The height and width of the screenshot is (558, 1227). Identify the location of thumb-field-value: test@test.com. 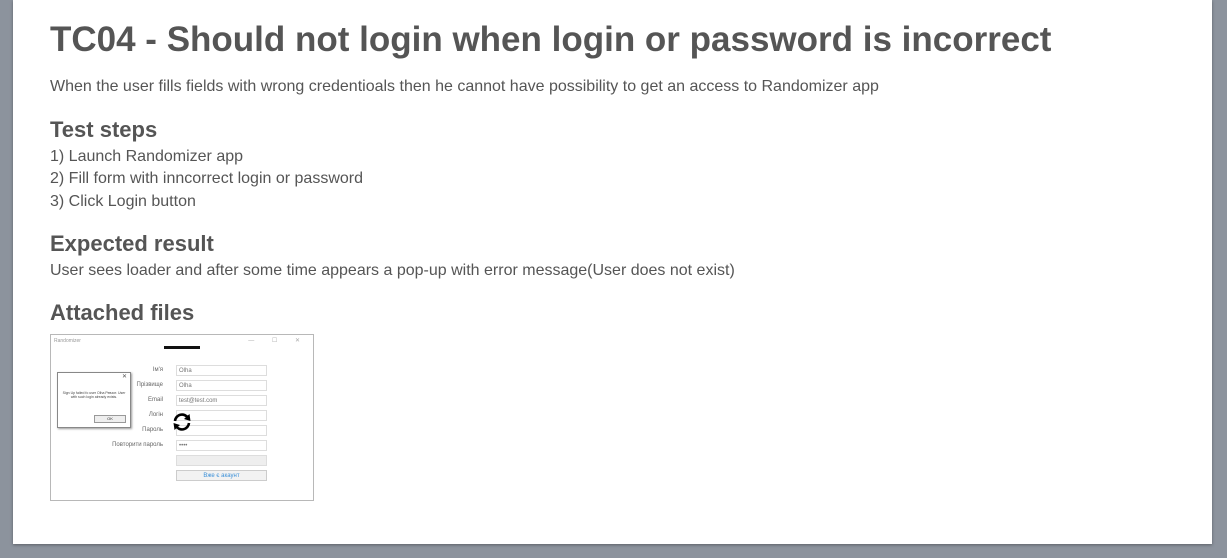
(221, 400).